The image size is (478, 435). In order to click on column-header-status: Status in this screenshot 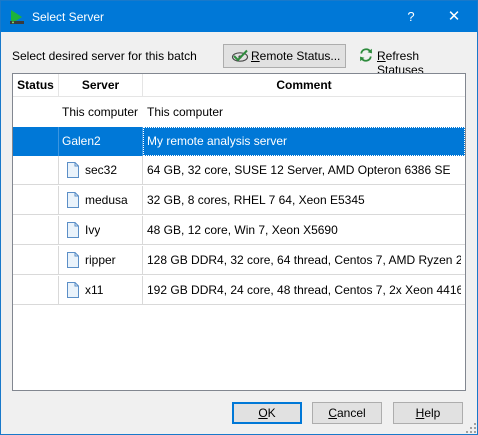, I will do `click(36, 85)`.